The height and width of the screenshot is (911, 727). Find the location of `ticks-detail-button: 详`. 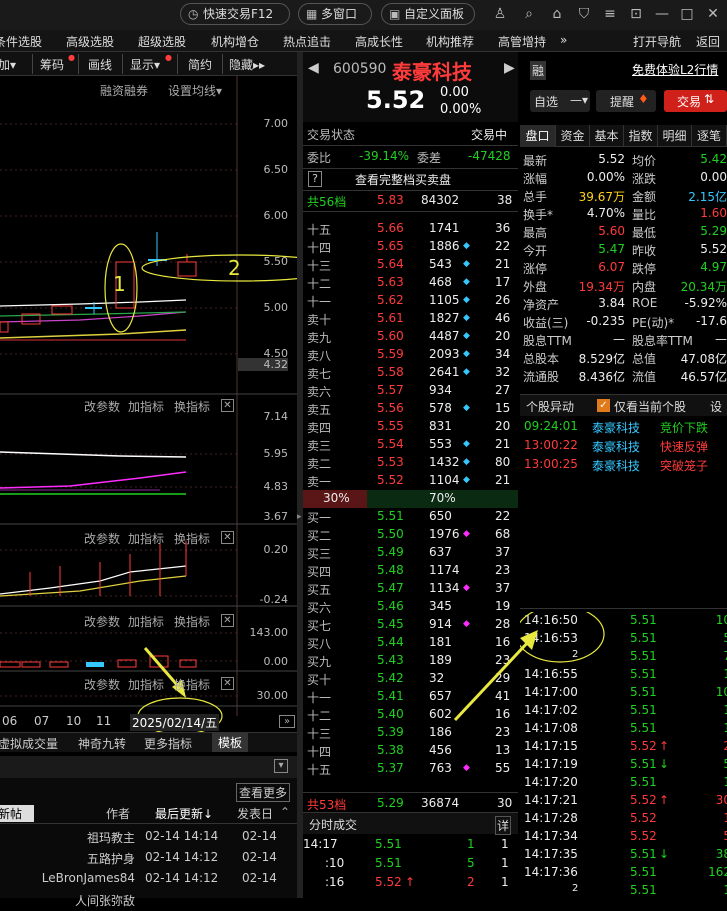

ticks-detail-button: 详 is located at coordinates (503, 825).